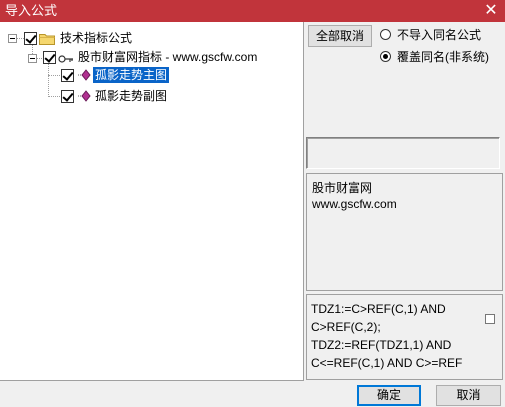 The image size is (505, 407). What do you see at coordinates (403, 153) in the screenshot?
I see `empty-status-panel` at bounding box center [403, 153].